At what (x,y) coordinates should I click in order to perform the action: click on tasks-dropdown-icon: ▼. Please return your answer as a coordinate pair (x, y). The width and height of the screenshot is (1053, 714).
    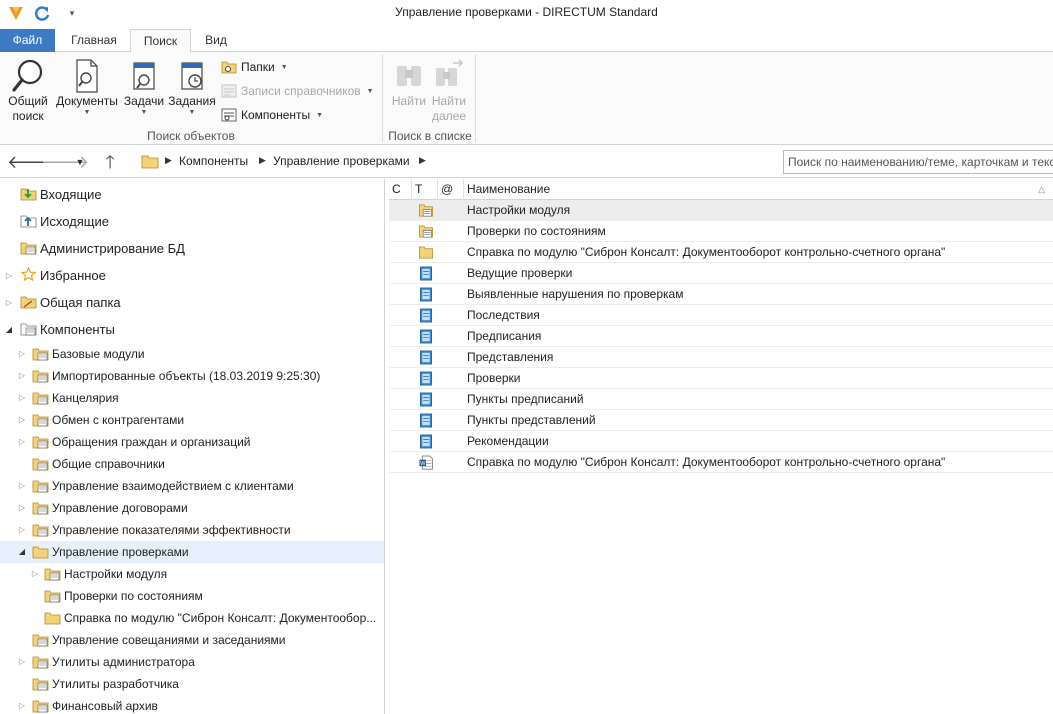
    Looking at the image, I should click on (144, 113).